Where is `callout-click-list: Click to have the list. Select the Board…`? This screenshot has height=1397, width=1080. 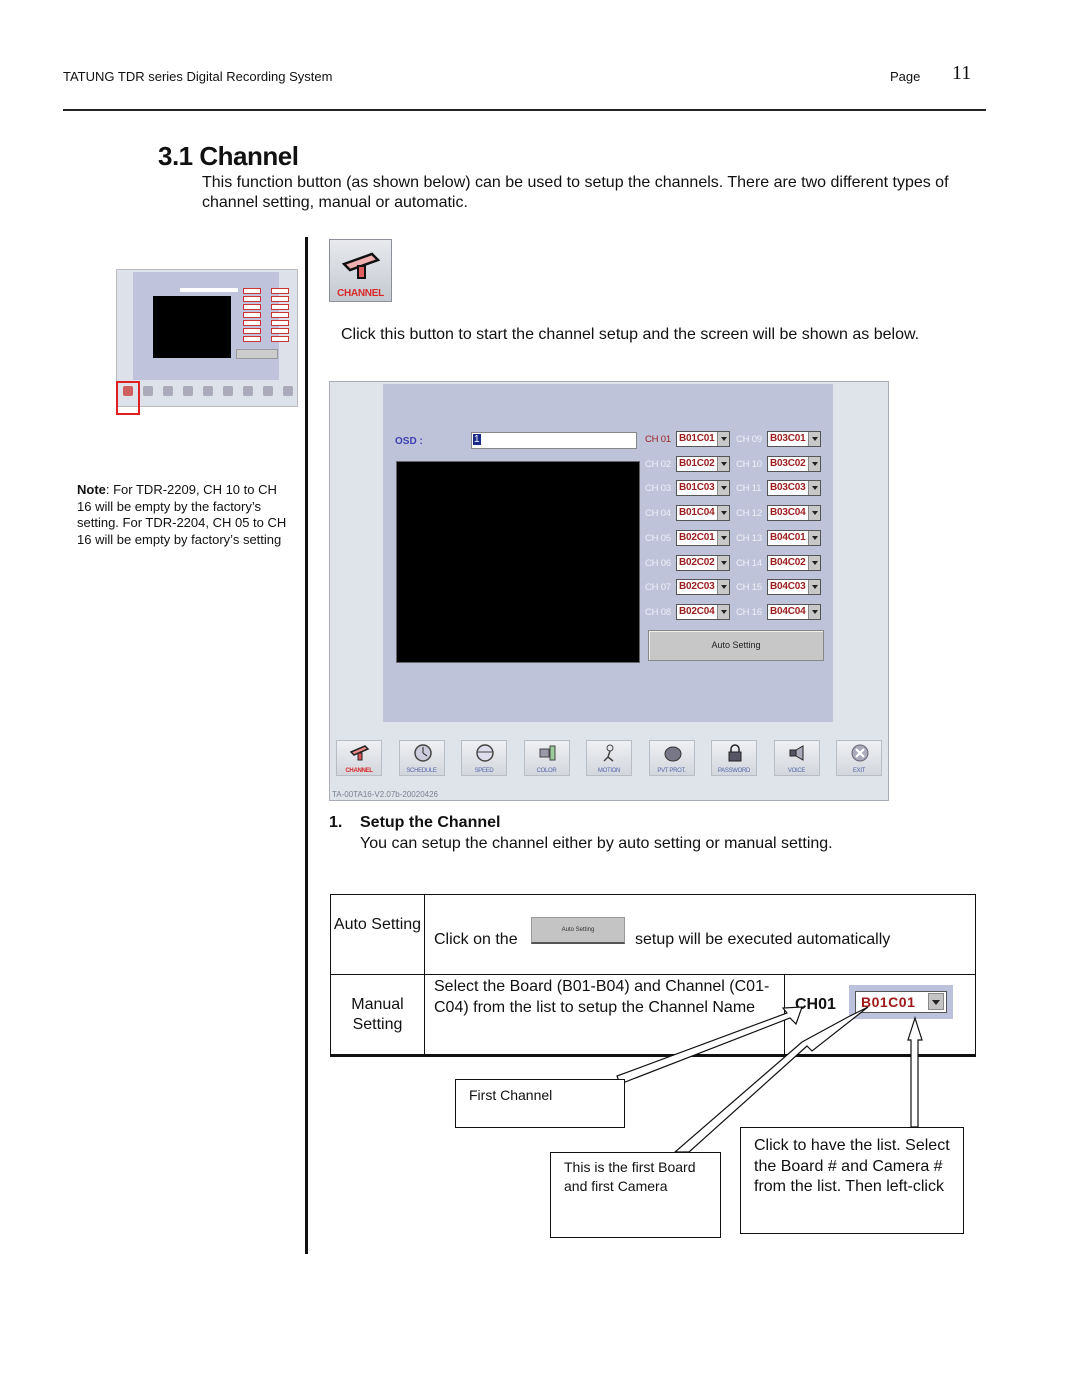
callout-click-list: Click to have the list. Select the Board… is located at coordinates (852, 1180).